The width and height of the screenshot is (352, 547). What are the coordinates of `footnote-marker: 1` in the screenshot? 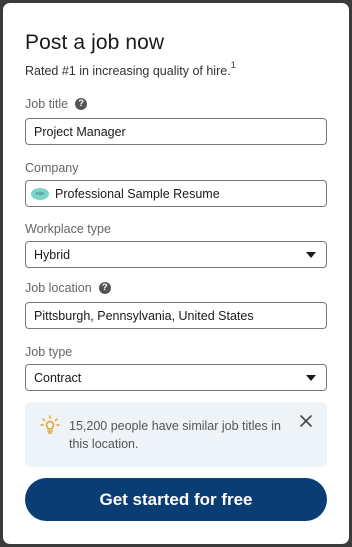 It's located at (233, 65).